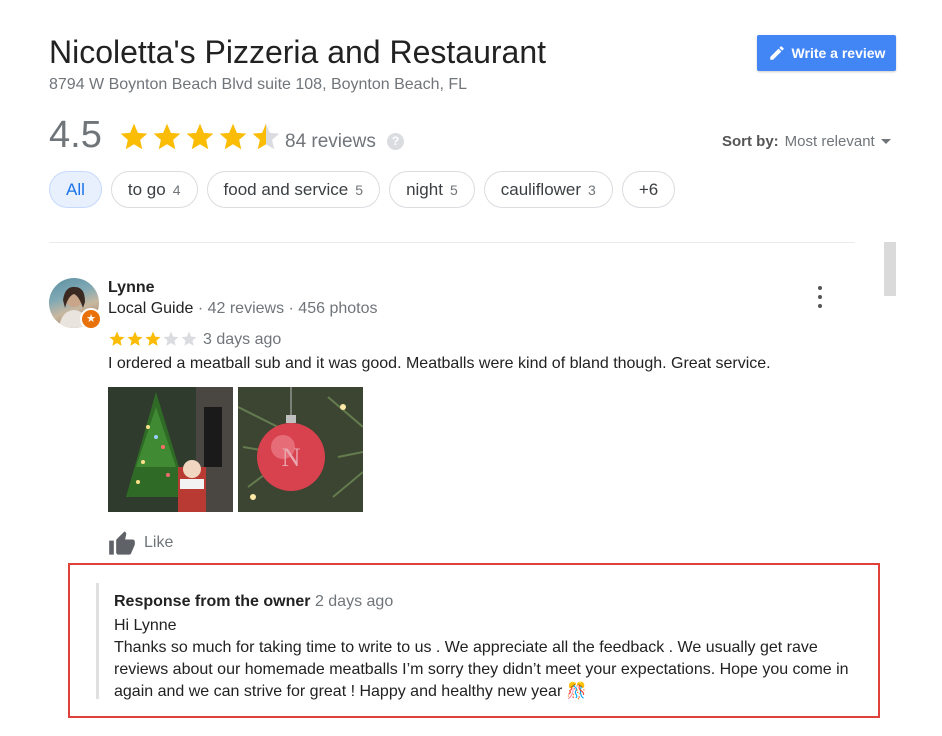  What do you see at coordinates (395, 141) in the screenshot?
I see `help-icon: ?` at bounding box center [395, 141].